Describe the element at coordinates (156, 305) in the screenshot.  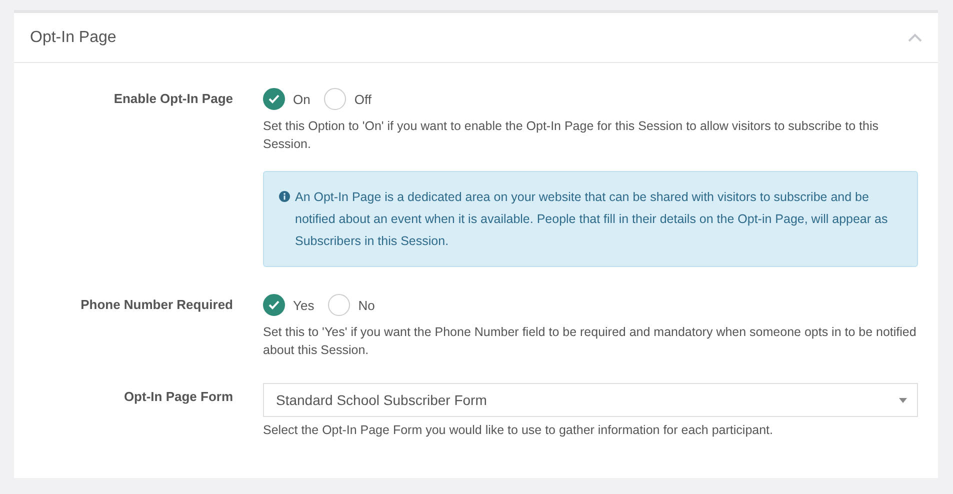
I see `field-label: Phone Number Required` at that location.